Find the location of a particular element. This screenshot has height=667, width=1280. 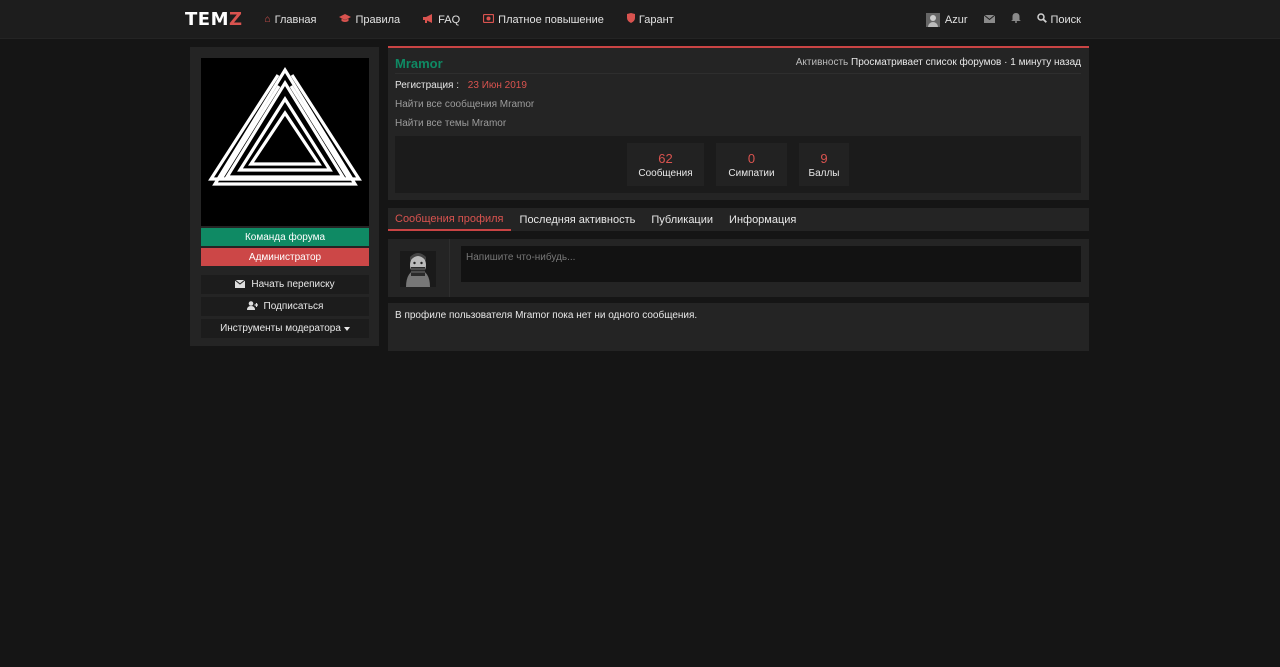

user-avatar-small is located at coordinates (932, 19).